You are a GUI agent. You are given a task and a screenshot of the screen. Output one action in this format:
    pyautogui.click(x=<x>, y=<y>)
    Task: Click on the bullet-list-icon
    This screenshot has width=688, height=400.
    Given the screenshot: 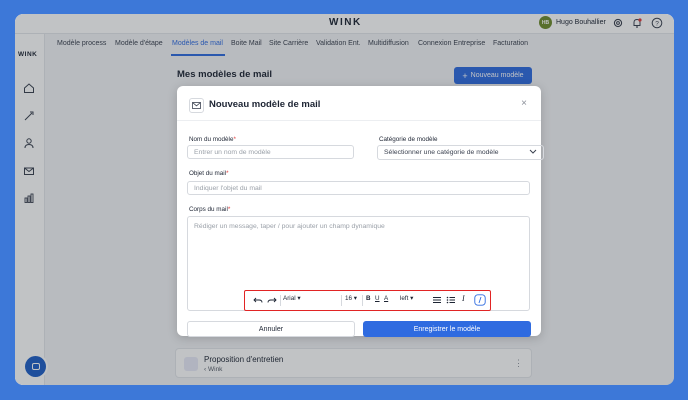 What is the action you would take?
    pyautogui.click(x=451, y=300)
    